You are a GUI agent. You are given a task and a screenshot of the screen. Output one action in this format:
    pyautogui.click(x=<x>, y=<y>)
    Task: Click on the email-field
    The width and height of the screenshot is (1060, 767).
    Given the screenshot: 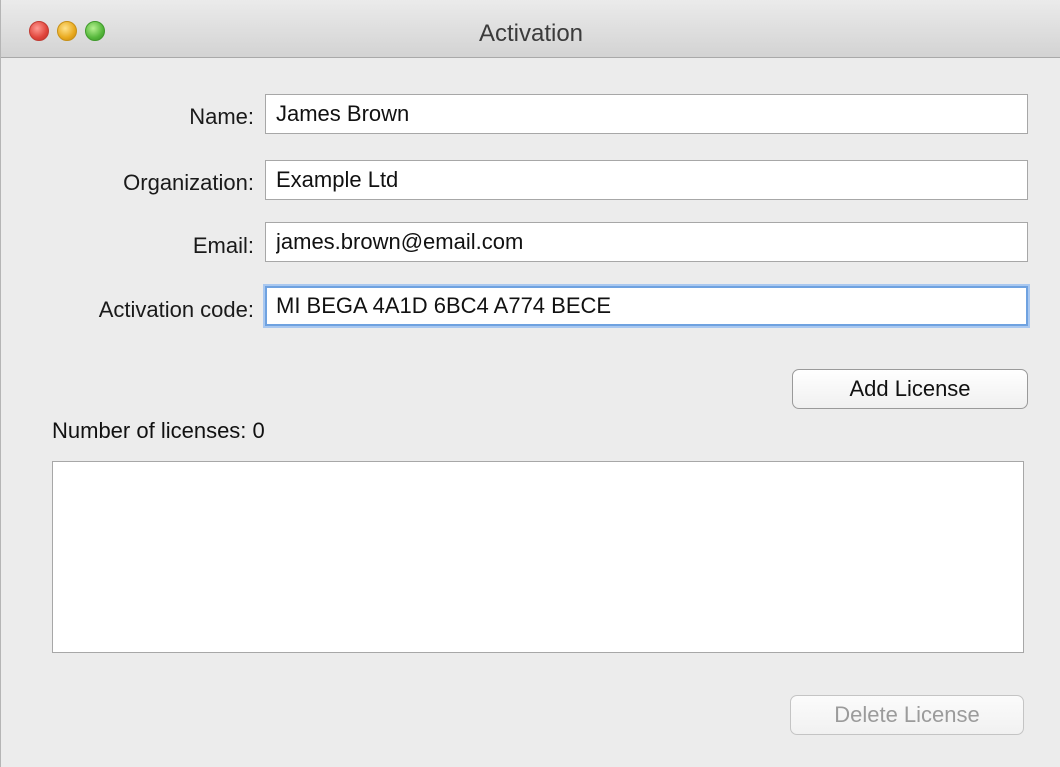 What is the action you would take?
    pyautogui.click(x=646, y=242)
    